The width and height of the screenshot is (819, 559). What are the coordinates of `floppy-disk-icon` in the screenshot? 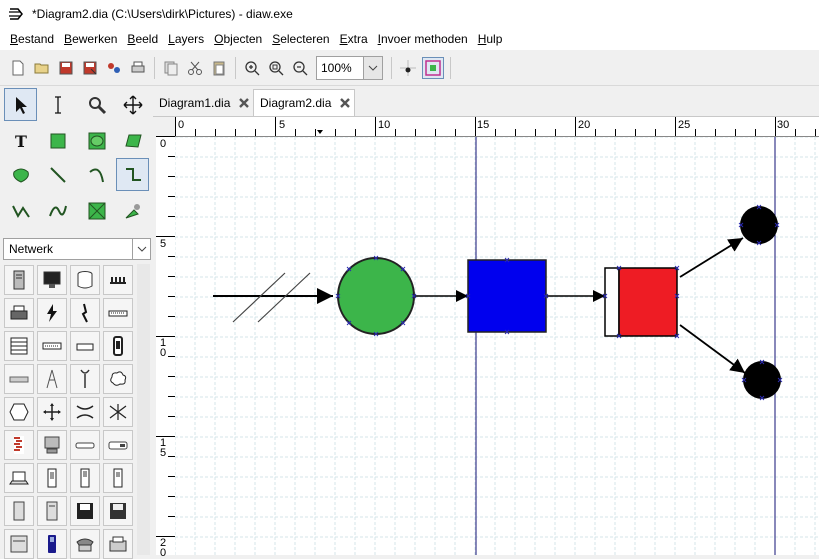 It's located at (85, 511).